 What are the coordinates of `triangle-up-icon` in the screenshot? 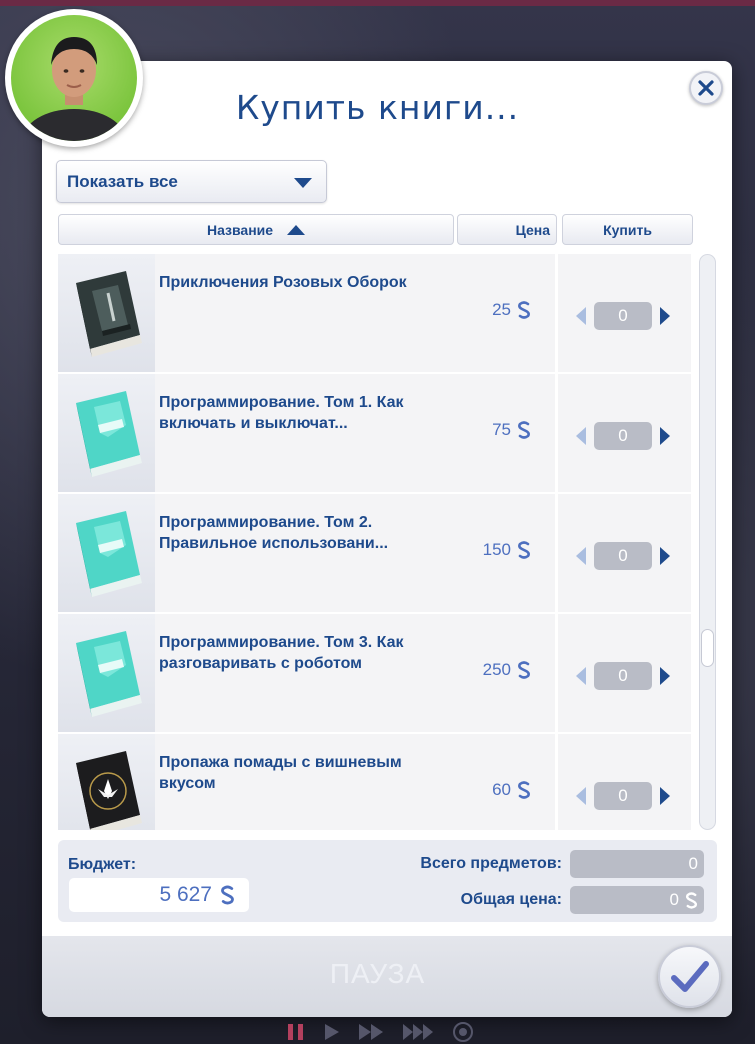 It's located at (296, 229).